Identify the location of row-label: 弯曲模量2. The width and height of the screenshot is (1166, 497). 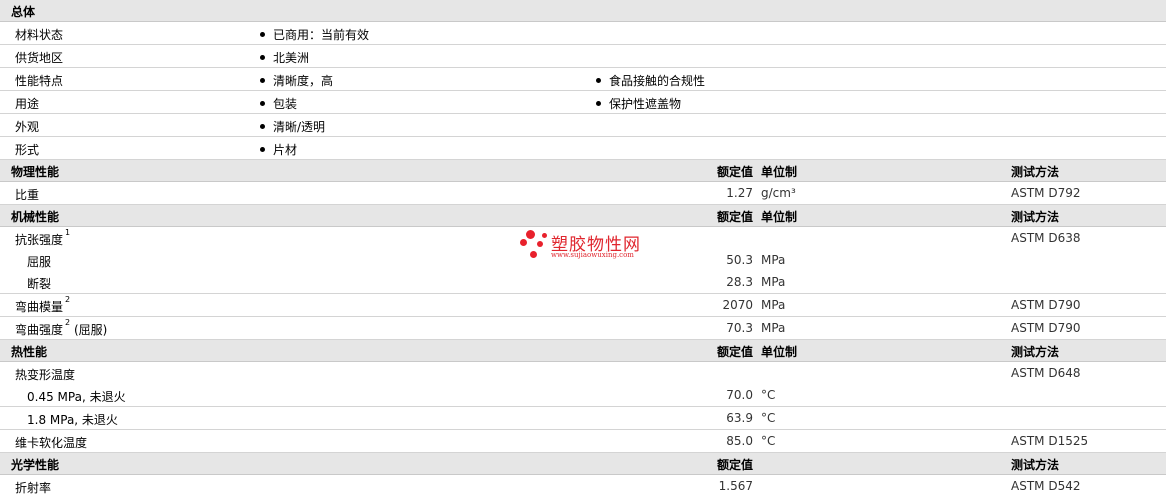
(43, 304).